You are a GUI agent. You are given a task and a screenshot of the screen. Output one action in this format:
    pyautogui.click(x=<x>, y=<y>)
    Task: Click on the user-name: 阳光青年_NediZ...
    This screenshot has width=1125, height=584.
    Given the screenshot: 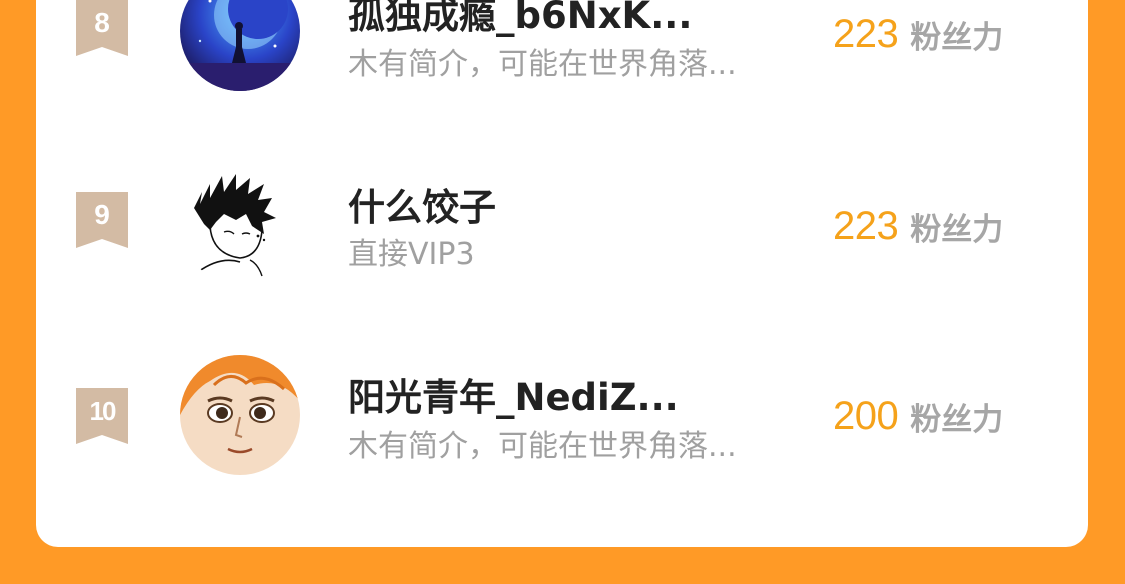 What is the action you would take?
    pyautogui.click(x=513, y=397)
    